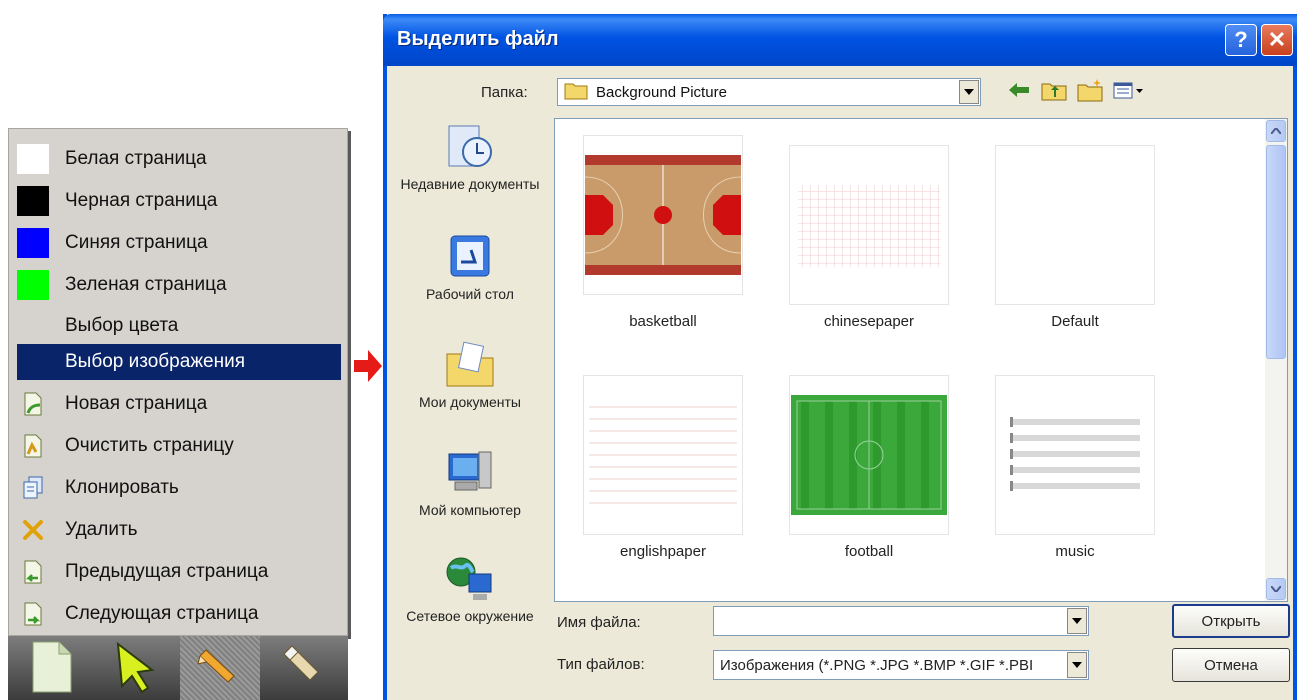  Describe the element at coordinates (470, 147) in the screenshot. I see `recent-documents-icon` at that location.